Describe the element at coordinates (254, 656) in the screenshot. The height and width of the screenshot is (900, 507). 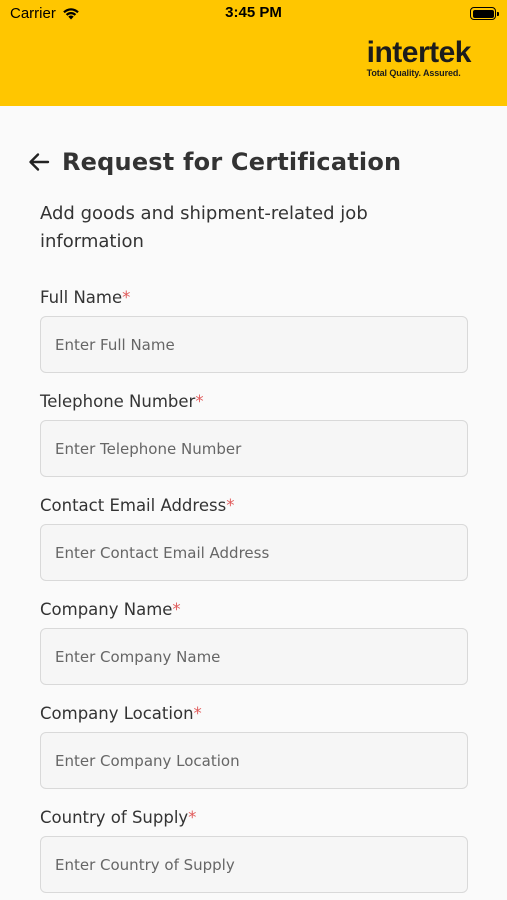
I see `company-name-input` at that location.